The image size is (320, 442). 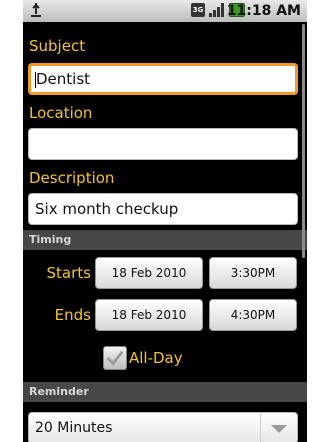 I want to click on reminder-value: 20 Minutes, so click(x=74, y=428).